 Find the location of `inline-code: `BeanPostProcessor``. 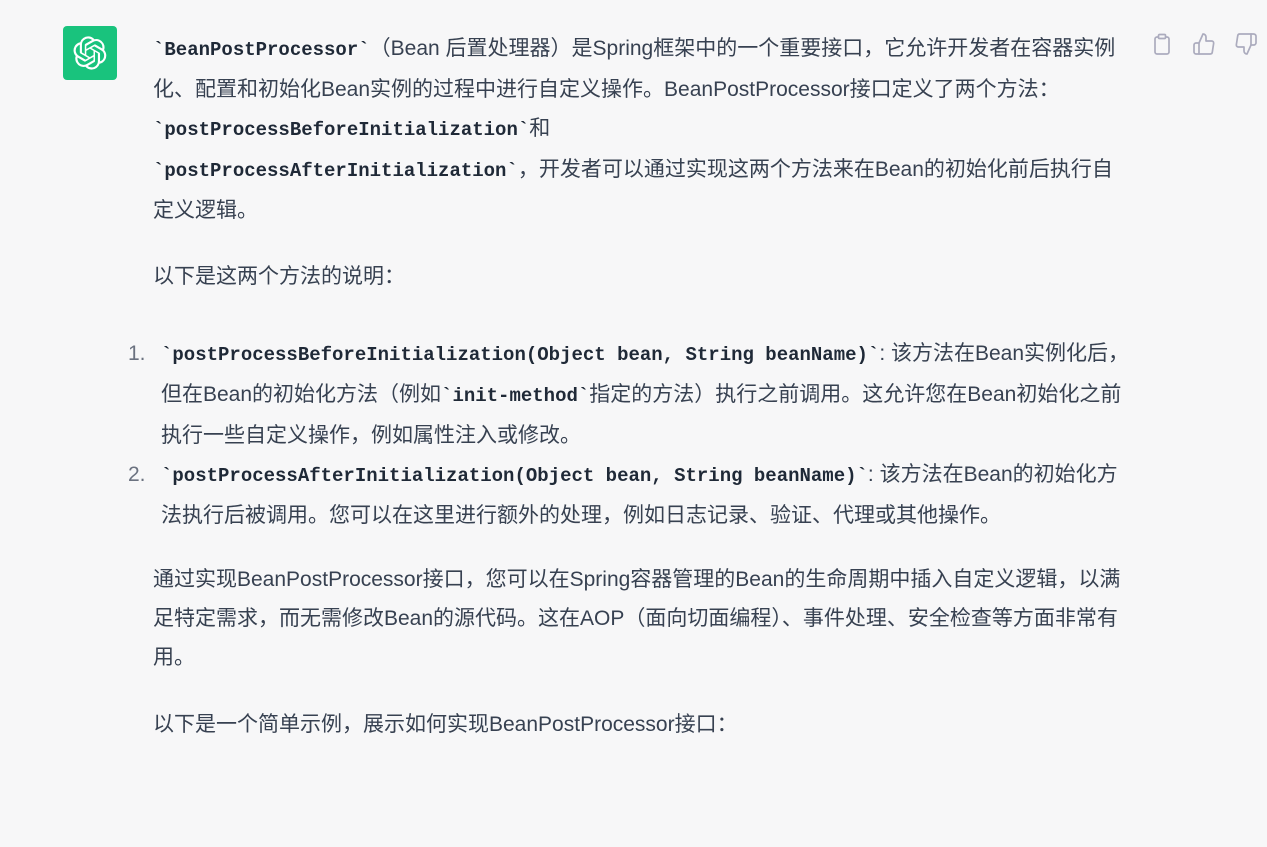

inline-code: `BeanPostProcessor` is located at coordinates (261, 50).